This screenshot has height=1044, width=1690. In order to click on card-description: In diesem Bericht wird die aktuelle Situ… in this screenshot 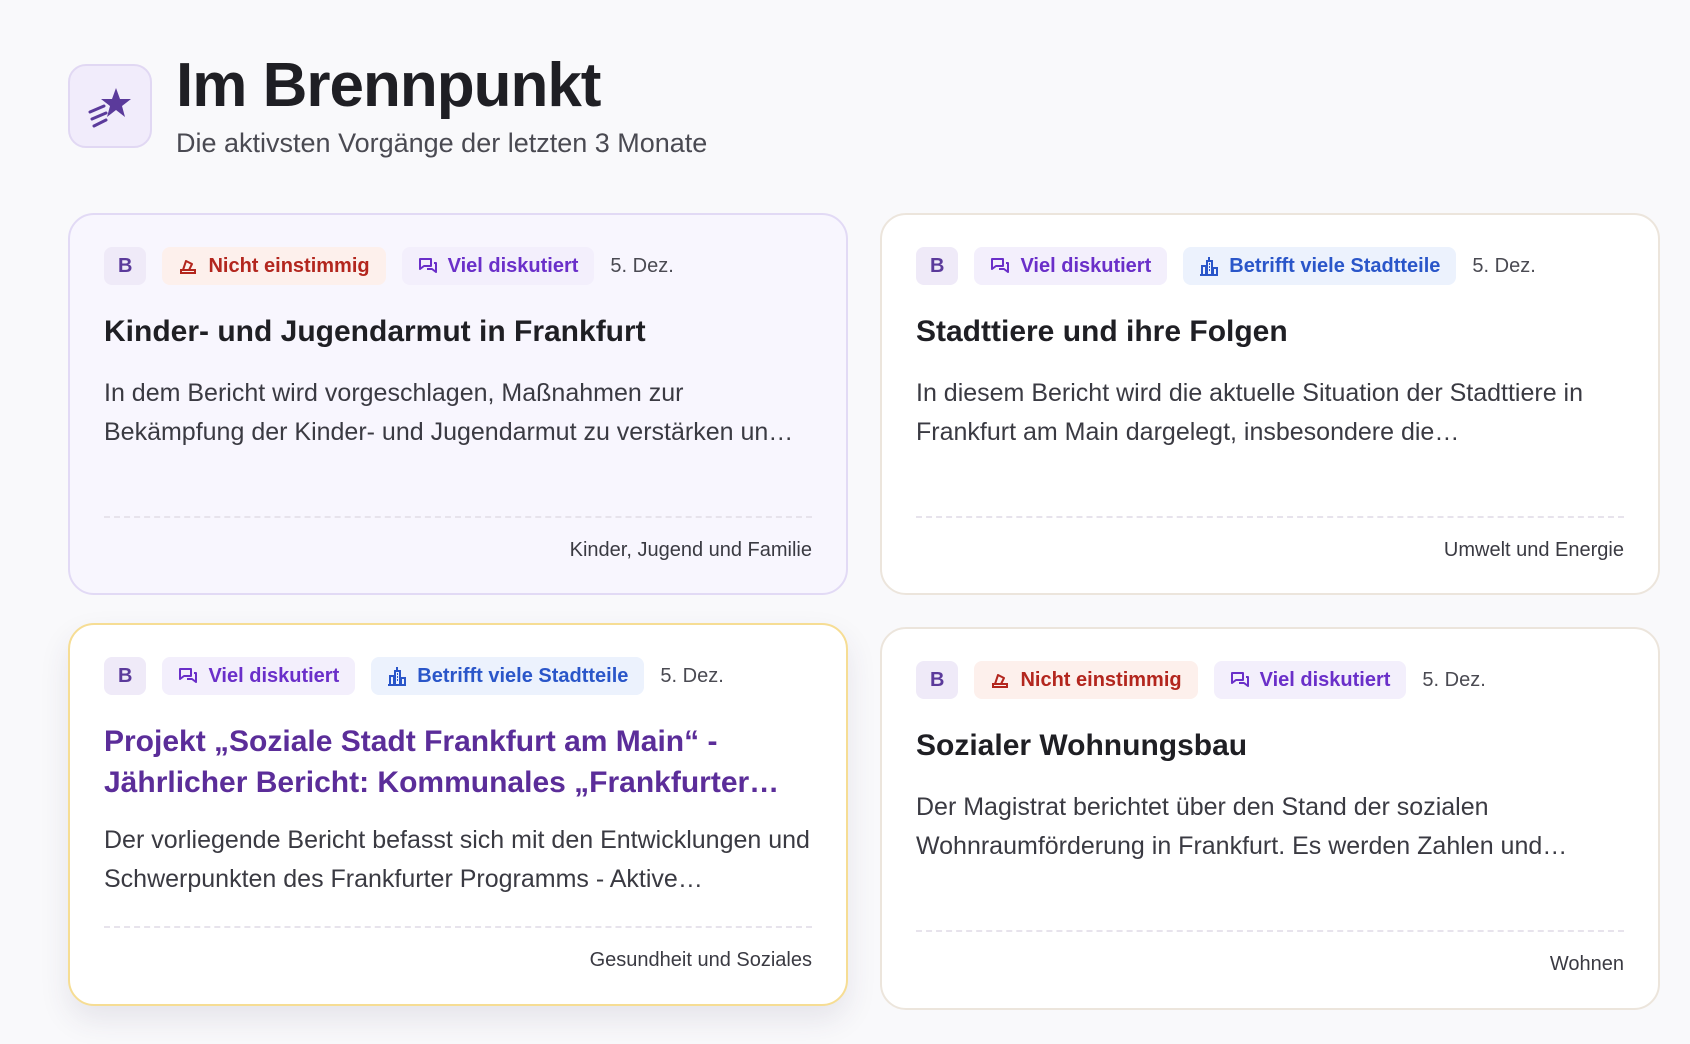, I will do `click(1250, 412)`.